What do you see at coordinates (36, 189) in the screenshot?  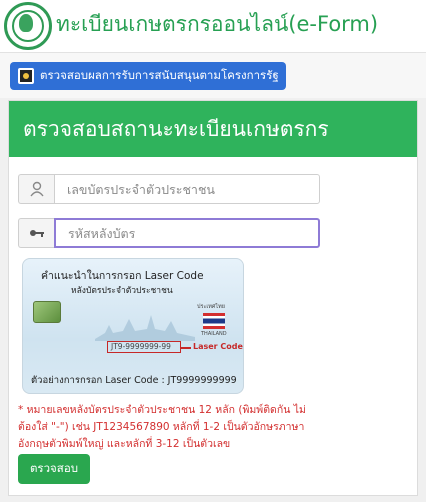 I see `user-icon` at bounding box center [36, 189].